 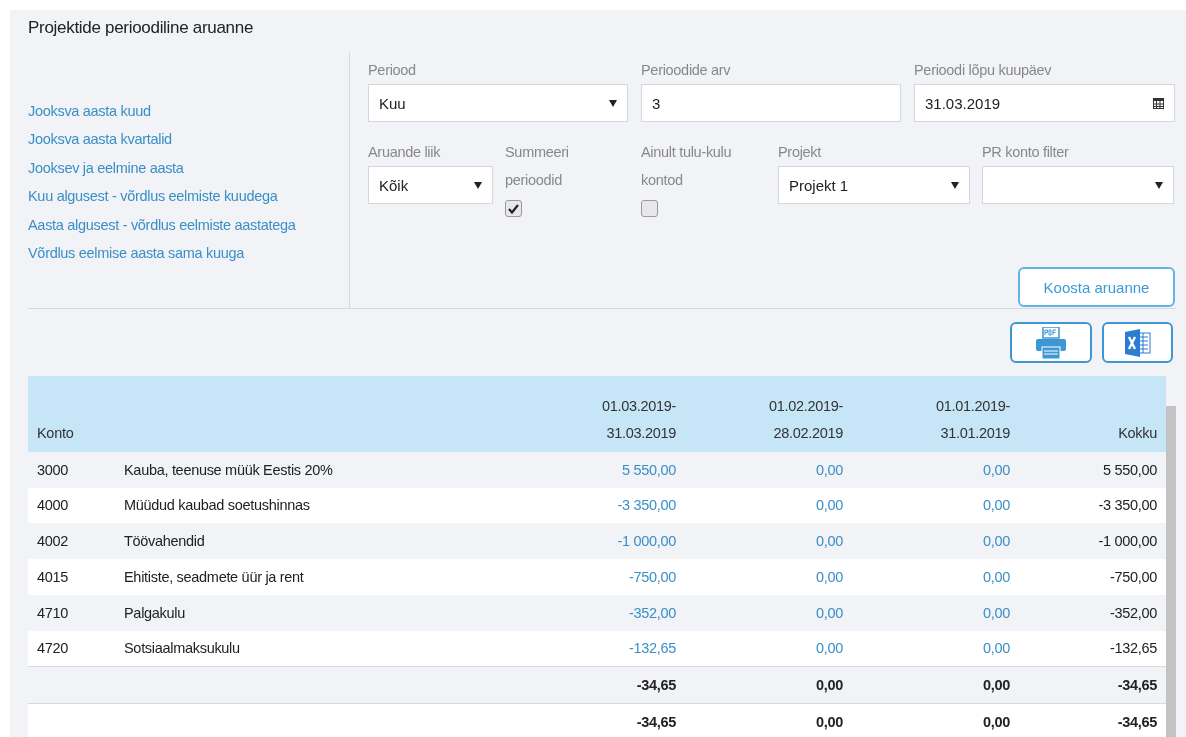 What do you see at coordinates (652, 576) in the screenshot?
I see `amount-link: -750,00` at bounding box center [652, 576].